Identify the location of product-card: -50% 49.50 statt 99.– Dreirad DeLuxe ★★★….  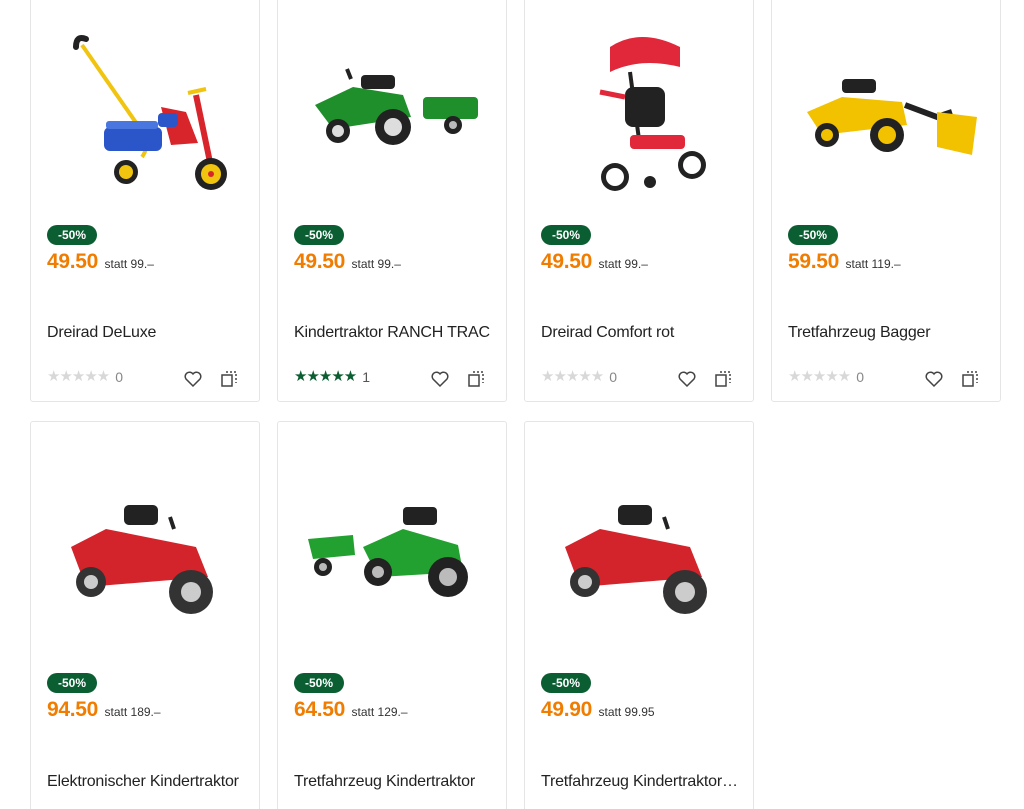
(145, 201).